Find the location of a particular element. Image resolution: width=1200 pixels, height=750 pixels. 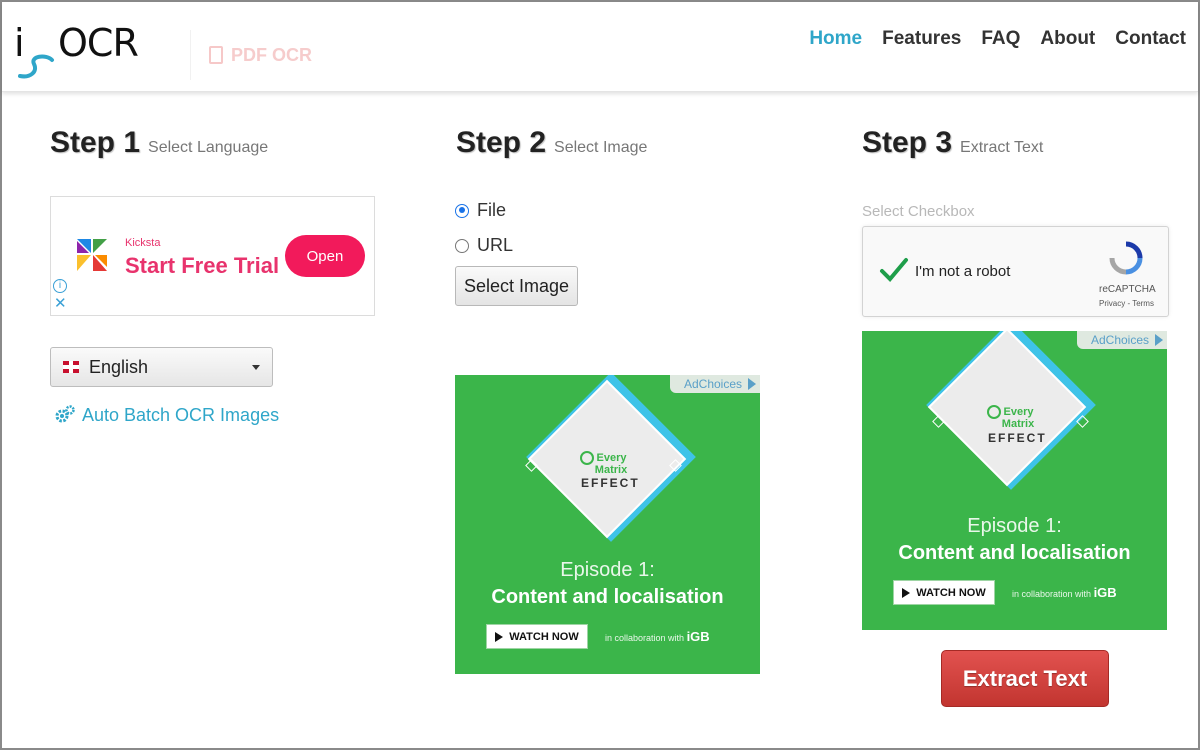

nav-about: About is located at coordinates (1067, 39).